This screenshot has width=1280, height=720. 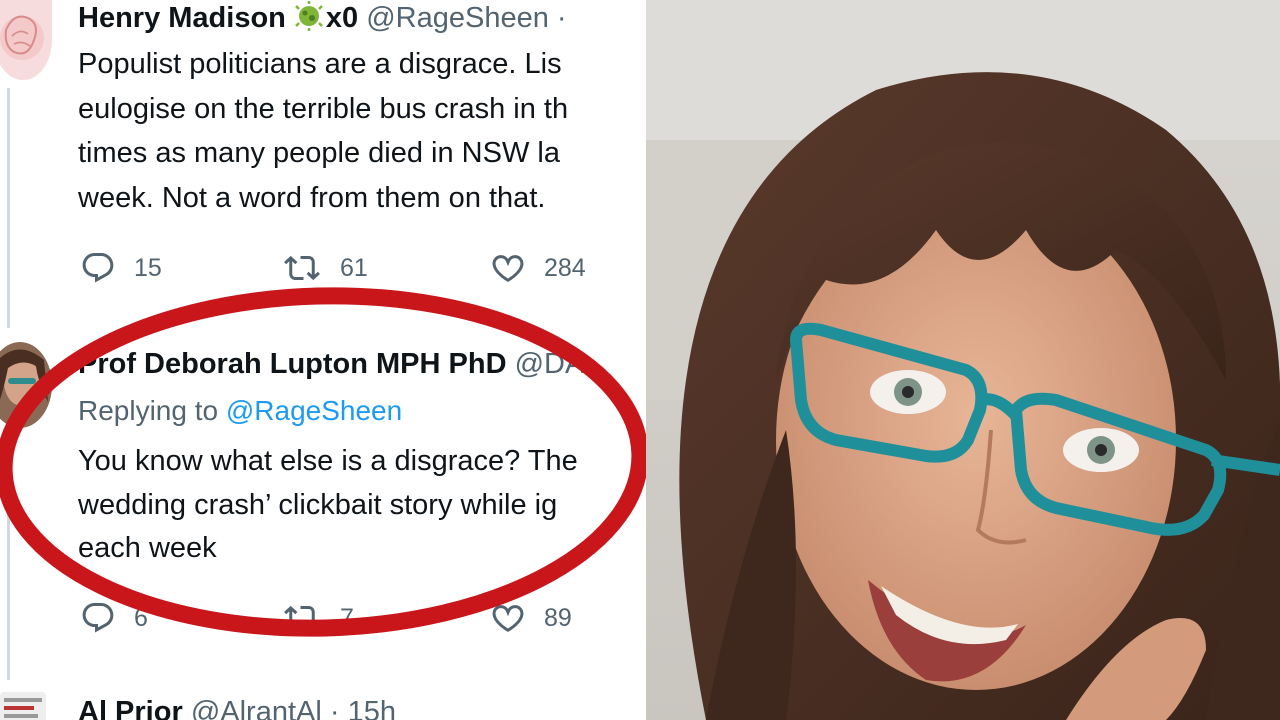 What do you see at coordinates (312, 197) in the screenshot?
I see `tweet-line: week. Not a word from them on that.` at bounding box center [312, 197].